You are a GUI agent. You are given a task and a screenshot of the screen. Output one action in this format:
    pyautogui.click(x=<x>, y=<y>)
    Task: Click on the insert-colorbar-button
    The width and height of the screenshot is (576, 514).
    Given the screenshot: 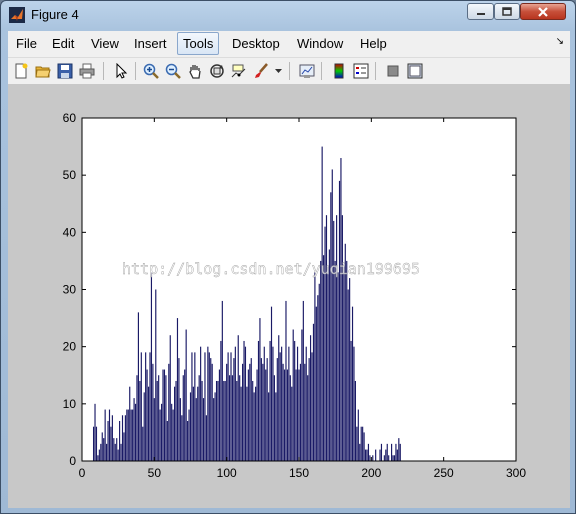 What is the action you would take?
    pyautogui.click(x=339, y=71)
    